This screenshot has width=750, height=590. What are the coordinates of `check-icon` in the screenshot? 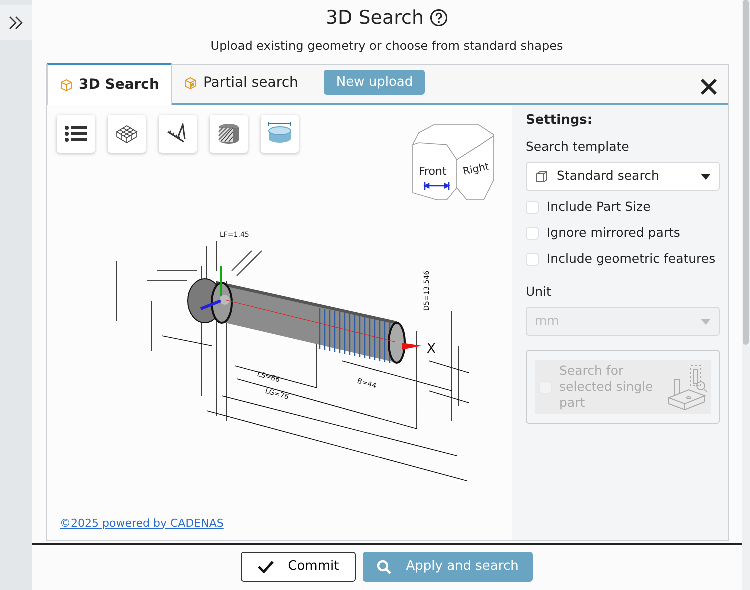 It's located at (266, 567).